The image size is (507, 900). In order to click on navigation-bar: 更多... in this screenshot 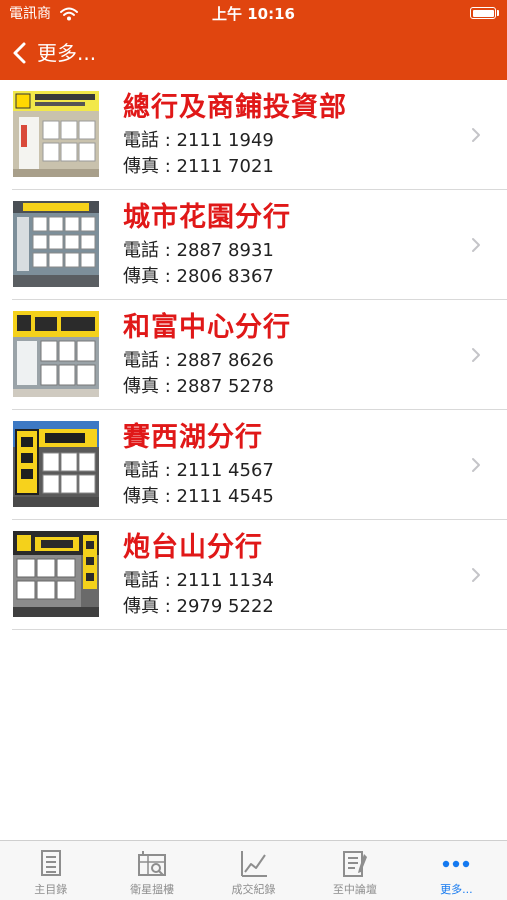, I will do `click(253, 52)`.